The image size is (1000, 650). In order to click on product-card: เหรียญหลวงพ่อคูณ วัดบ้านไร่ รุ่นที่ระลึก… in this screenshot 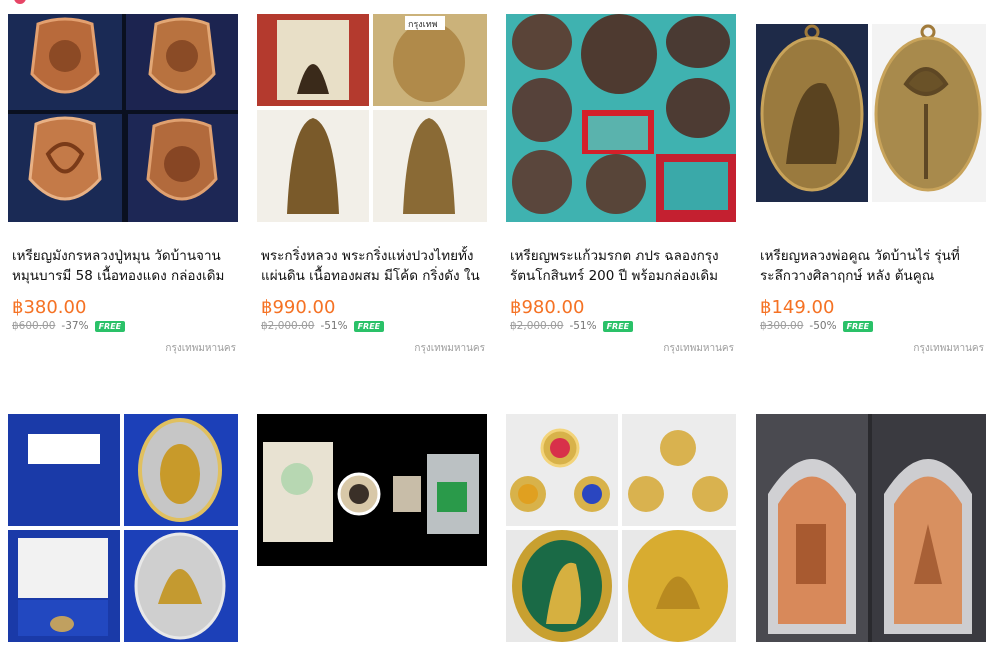, I will do `click(871, 184)`.